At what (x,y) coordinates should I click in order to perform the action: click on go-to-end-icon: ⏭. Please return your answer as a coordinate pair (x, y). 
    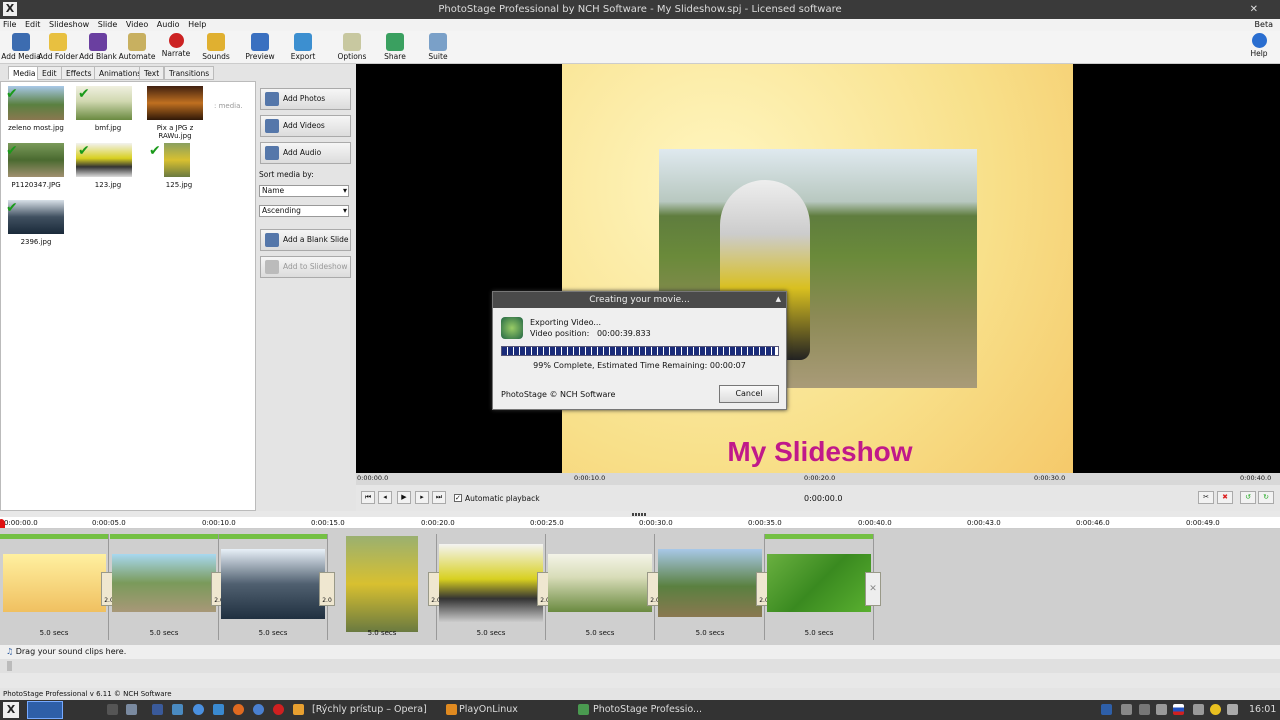
    Looking at the image, I should click on (439, 497).